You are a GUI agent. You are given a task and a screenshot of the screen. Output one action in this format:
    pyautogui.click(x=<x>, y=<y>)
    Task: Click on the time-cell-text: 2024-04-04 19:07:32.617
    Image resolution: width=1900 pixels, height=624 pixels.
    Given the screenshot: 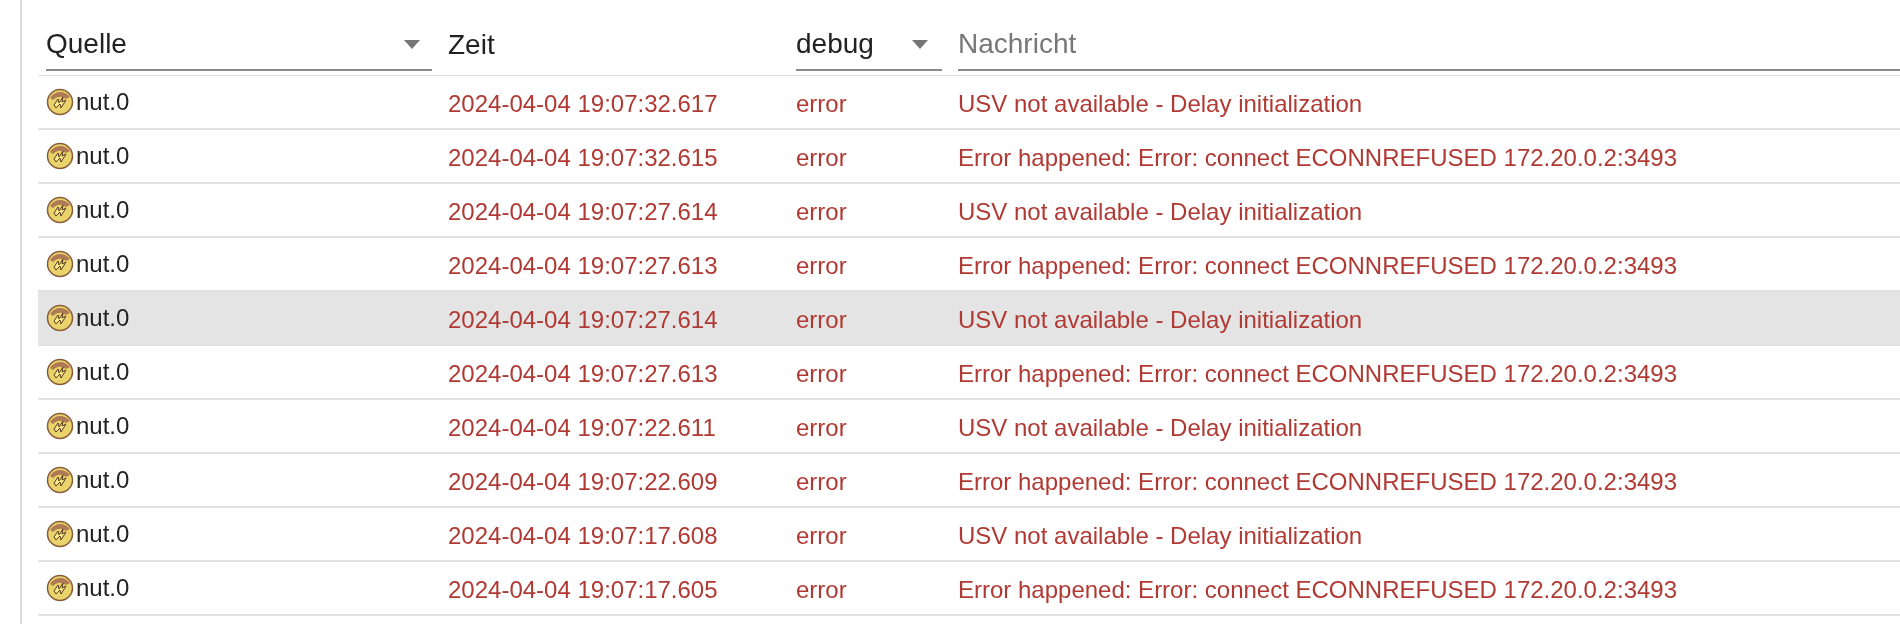 What is the action you would take?
    pyautogui.click(x=583, y=104)
    